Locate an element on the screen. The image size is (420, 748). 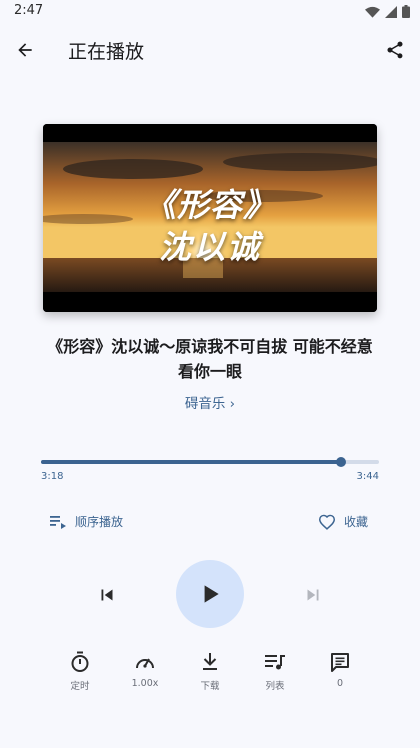
progress-bar is located at coordinates (210, 462).